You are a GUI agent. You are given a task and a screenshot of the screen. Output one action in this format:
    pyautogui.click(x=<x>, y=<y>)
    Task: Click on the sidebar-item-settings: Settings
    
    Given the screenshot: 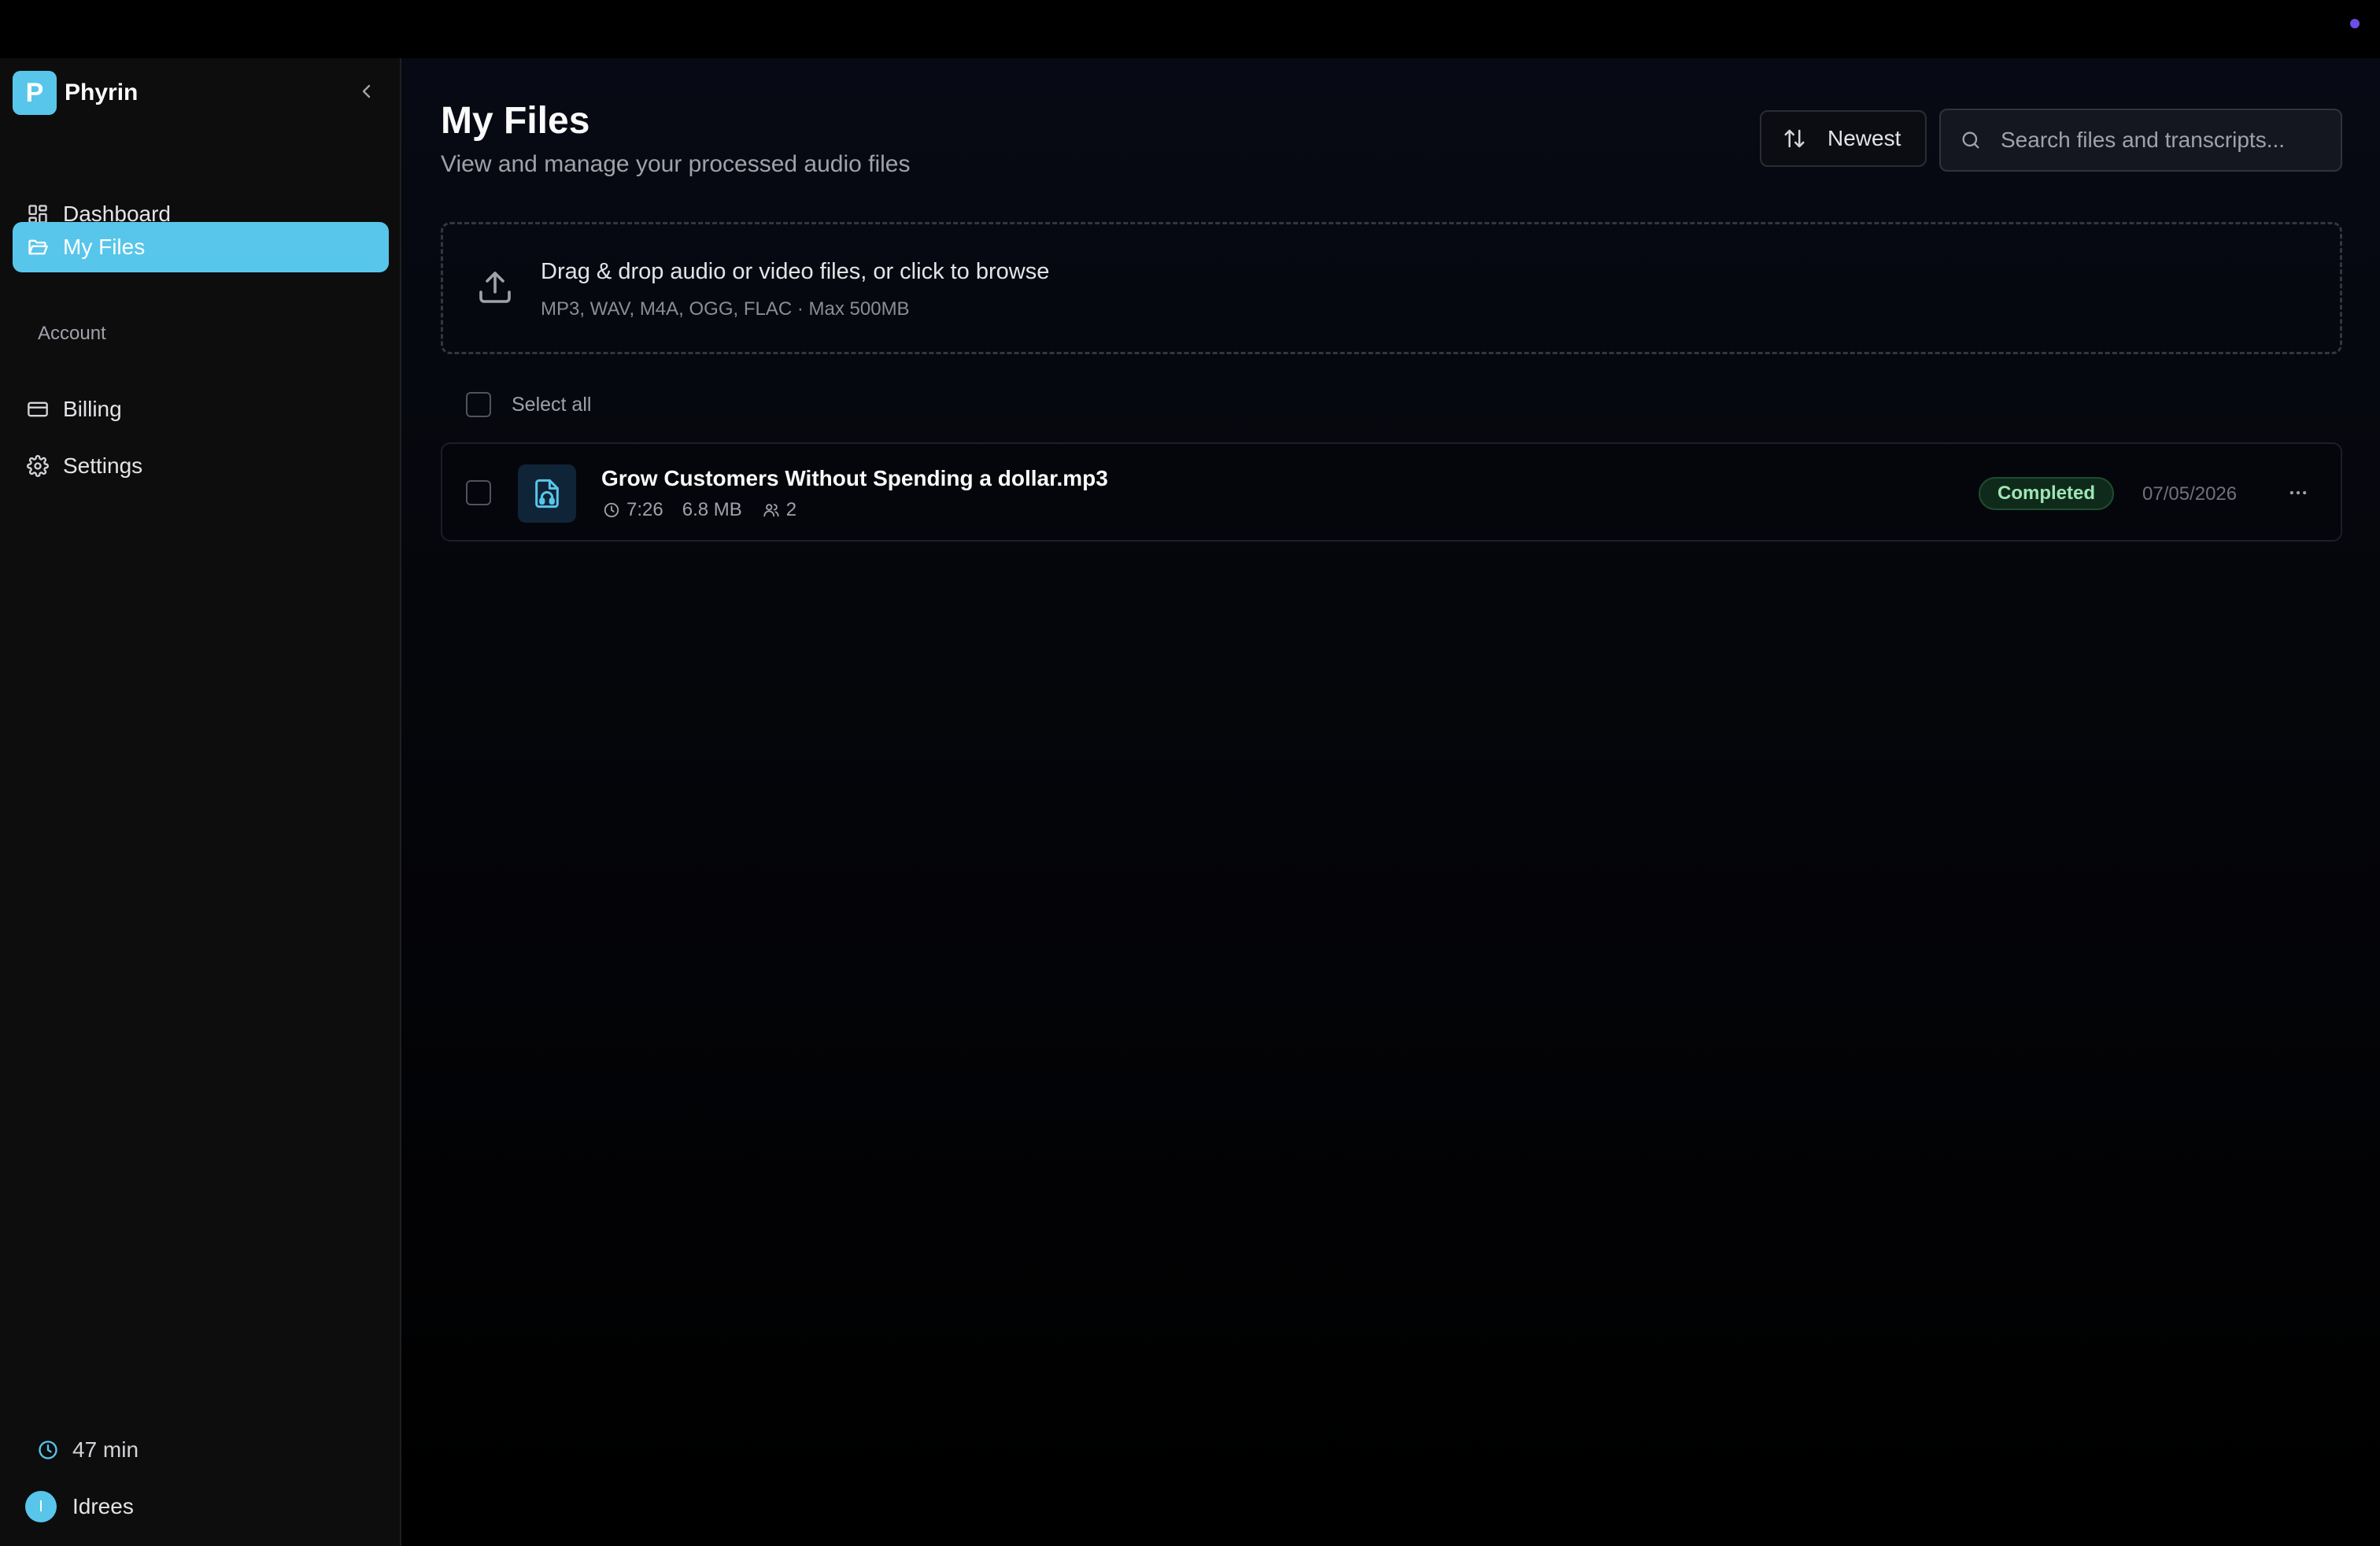 What is the action you would take?
    pyautogui.click(x=201, y=466)
    